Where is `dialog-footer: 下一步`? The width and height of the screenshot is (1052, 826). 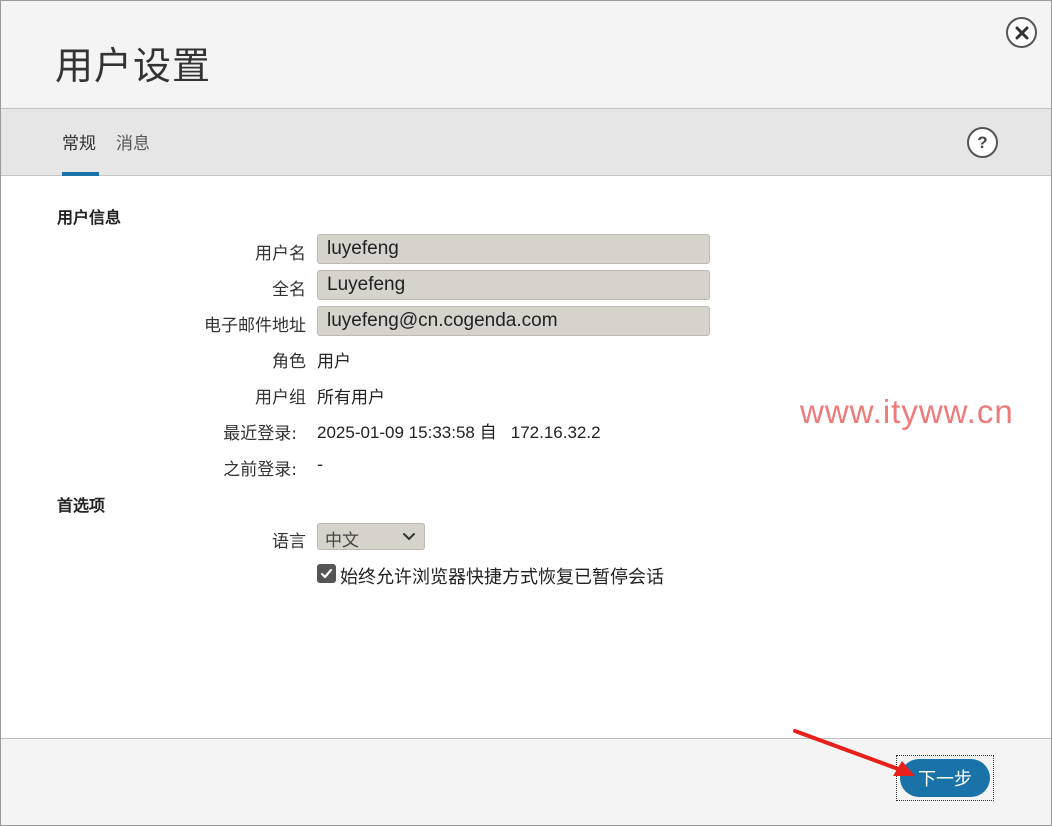
dialog-footer: 下一步 is located at coordinates (526, 781).